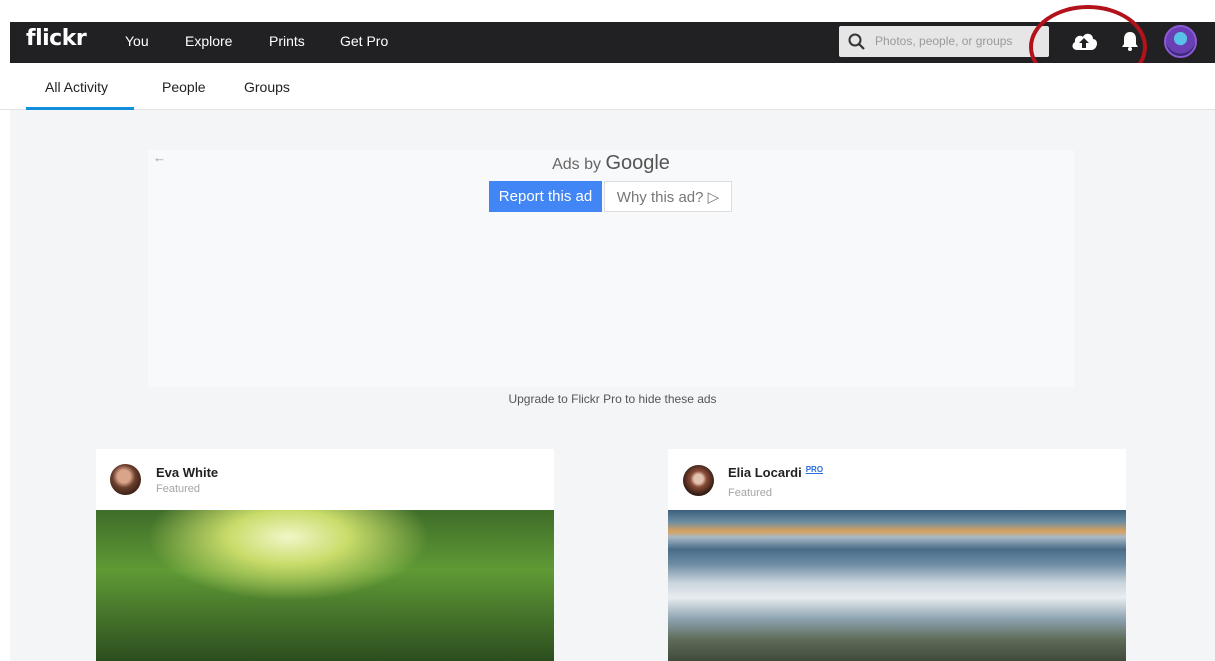 Image resolution: width=1215 pixels, height=661 pixels. What do you see at coordinates (208, 41) in the screenshot?
I see `nav-explore: Explore` at bounding box center [208, 41].